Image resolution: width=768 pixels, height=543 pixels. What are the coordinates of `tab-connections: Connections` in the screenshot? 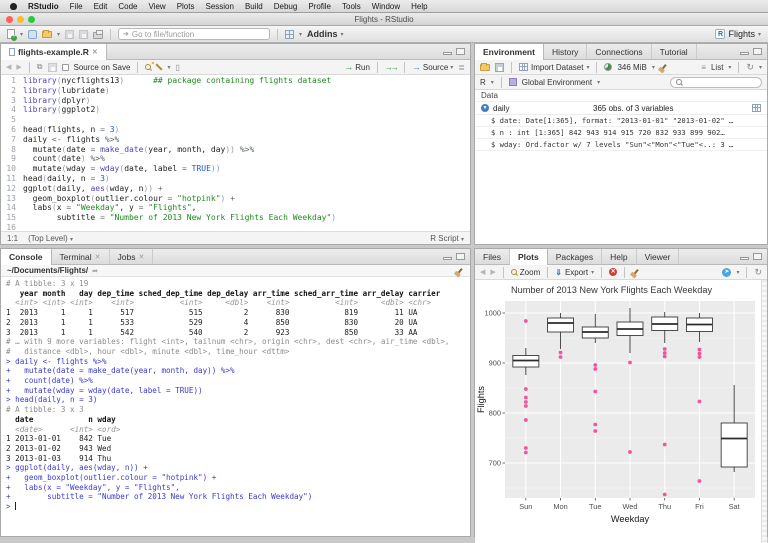 It's located at (619, 51).